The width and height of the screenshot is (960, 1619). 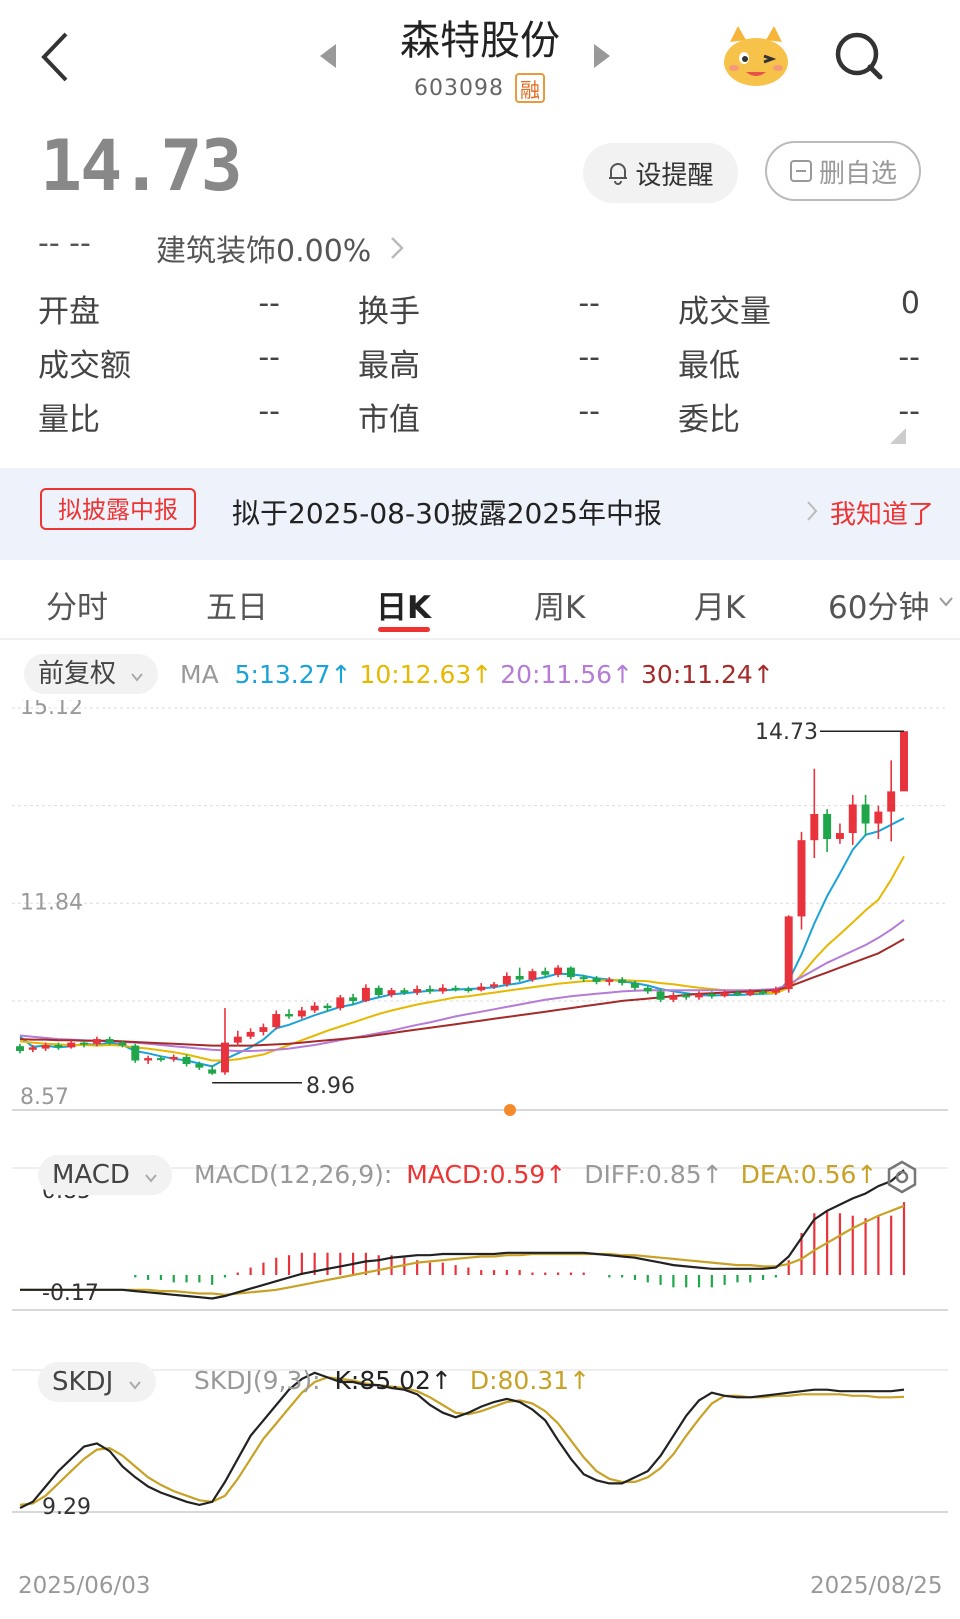 I want to click on skdj-selector: SKDJ, so click(x=97, y=1382).